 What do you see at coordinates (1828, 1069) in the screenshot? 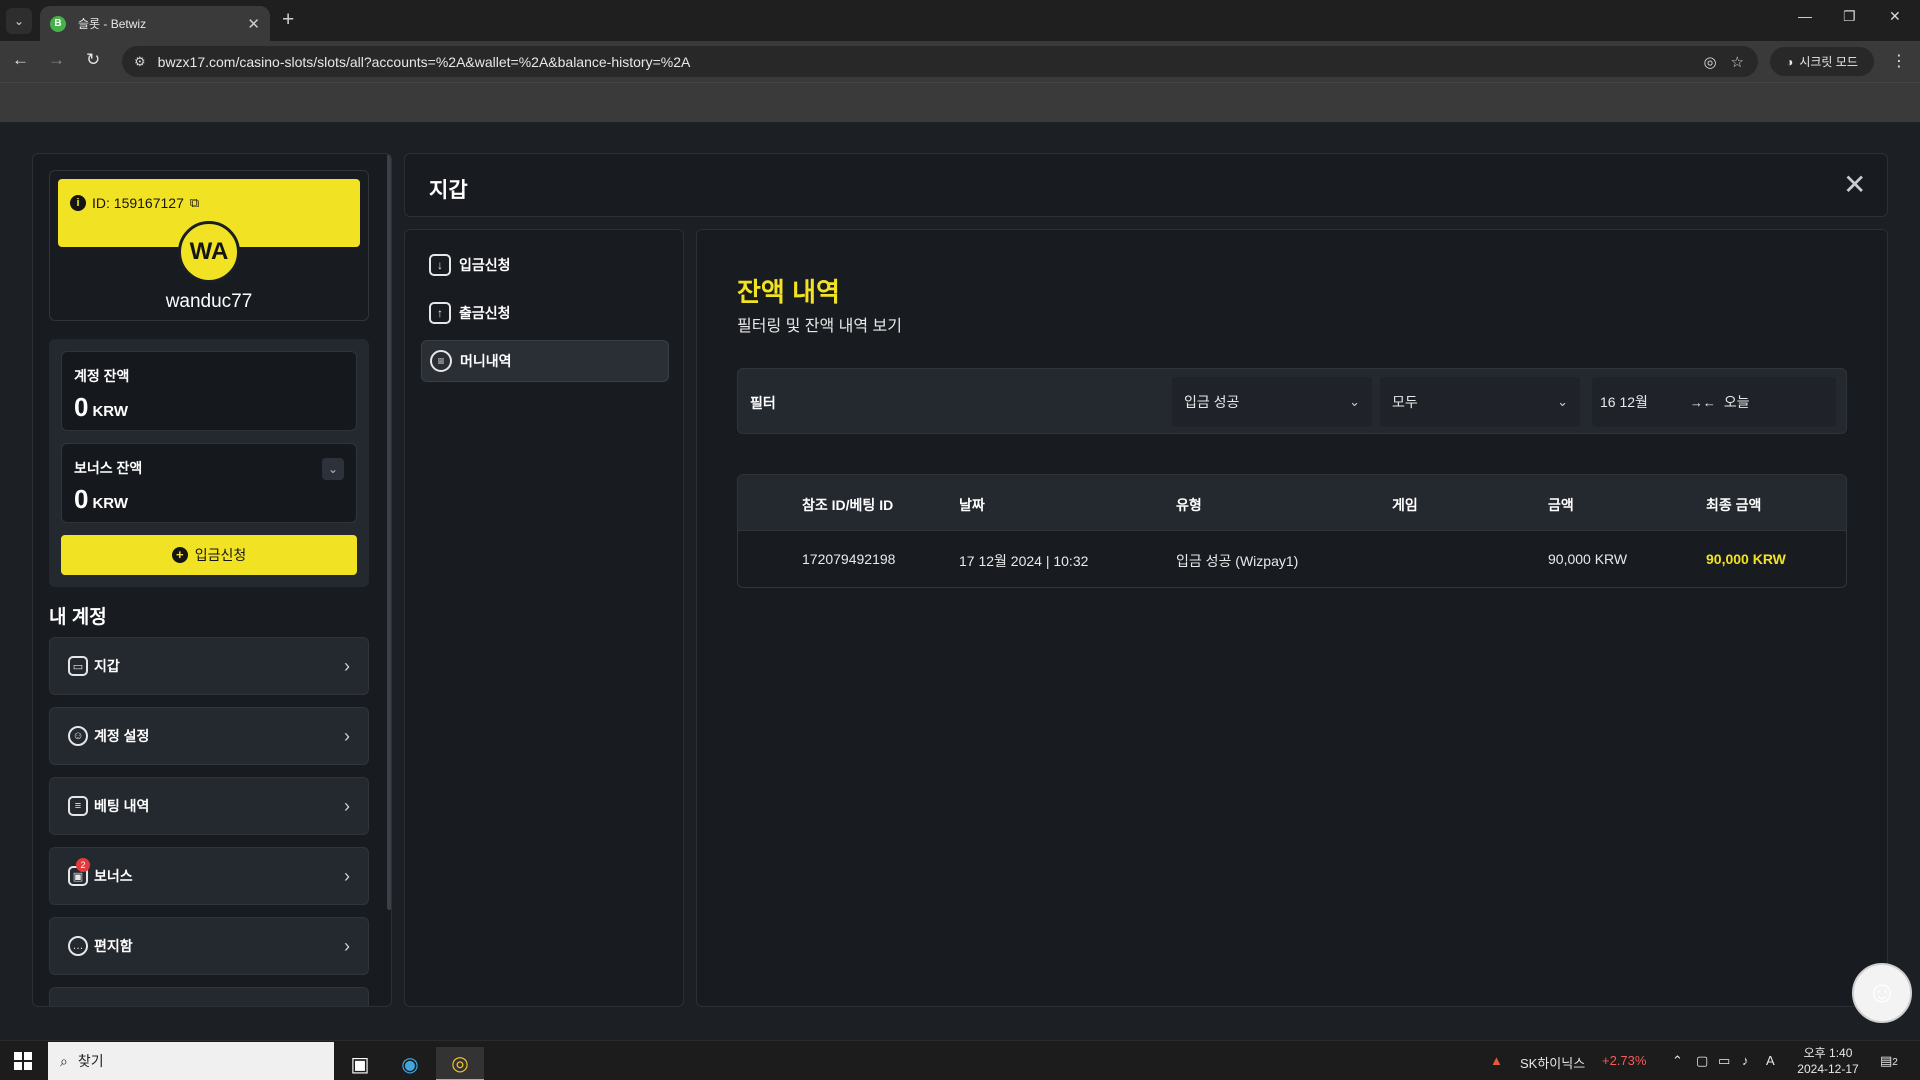
I see `clock-date: 2024-12-17` at bounding box center [1828, 1069].